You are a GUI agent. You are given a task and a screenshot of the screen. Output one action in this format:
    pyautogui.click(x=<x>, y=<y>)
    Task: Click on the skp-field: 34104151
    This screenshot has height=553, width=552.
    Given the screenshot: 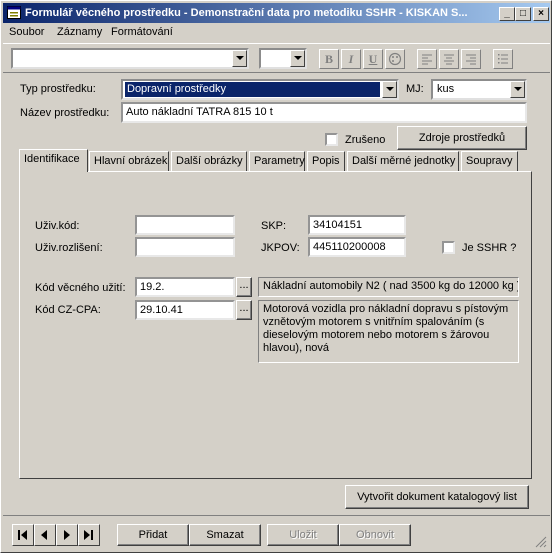 What is the action you would take?
    pyautogui.click(x=357, y=225)
    